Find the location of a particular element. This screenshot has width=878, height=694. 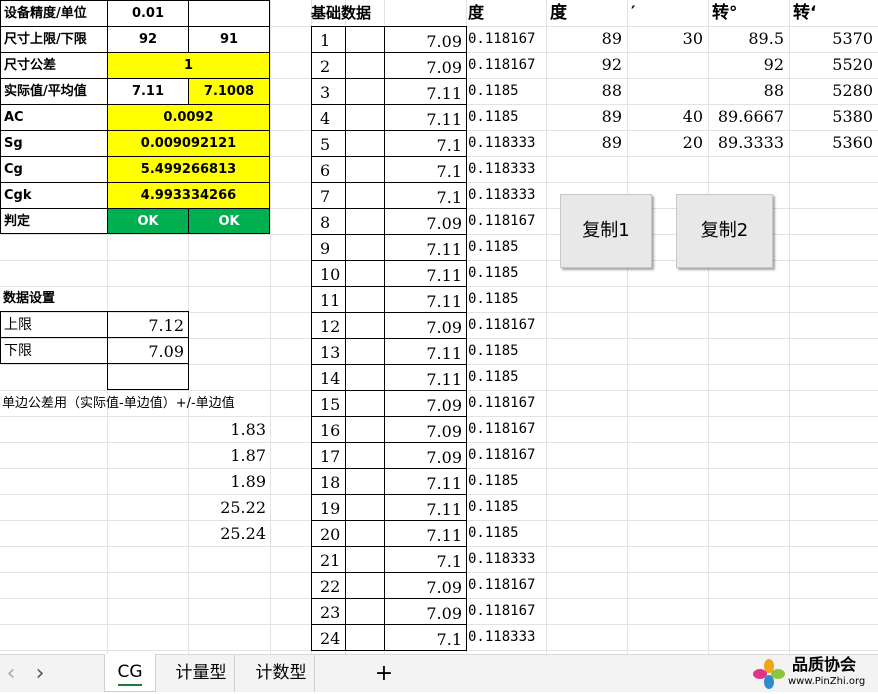

row-number: 17 is located at coordinates (328, 455).